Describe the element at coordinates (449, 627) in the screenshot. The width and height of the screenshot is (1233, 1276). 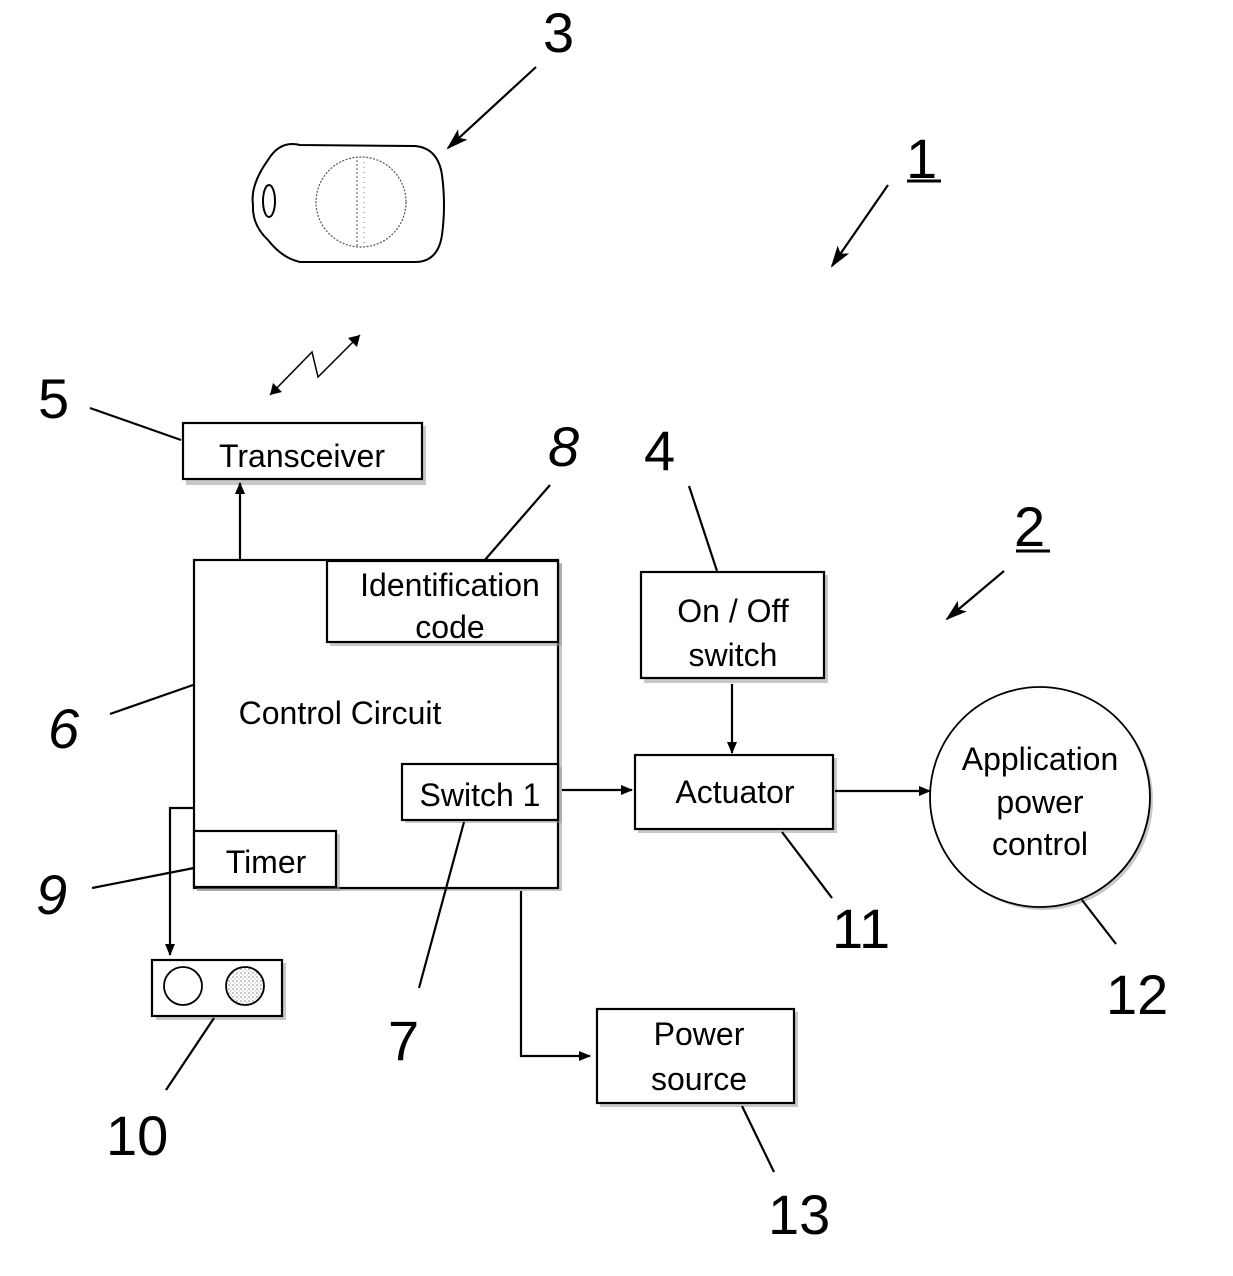
I see `identification-code-line2: code` at that location.